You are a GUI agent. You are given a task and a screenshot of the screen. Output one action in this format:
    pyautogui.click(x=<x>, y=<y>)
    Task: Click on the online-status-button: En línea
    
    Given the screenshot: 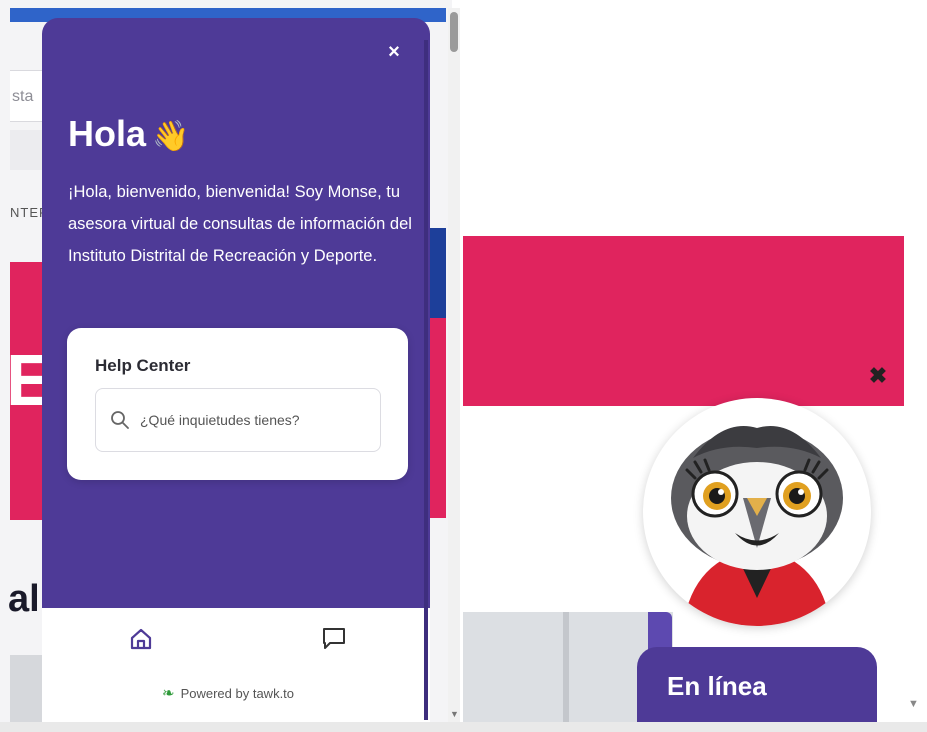 What is the action you would take?
    pyautogui.click(x=757, y=687)
    